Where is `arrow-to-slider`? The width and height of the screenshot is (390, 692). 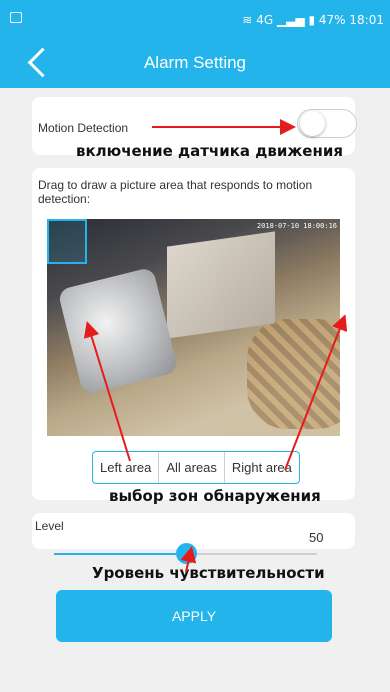 arrow-to-slider is located at coordinates (188, 559).